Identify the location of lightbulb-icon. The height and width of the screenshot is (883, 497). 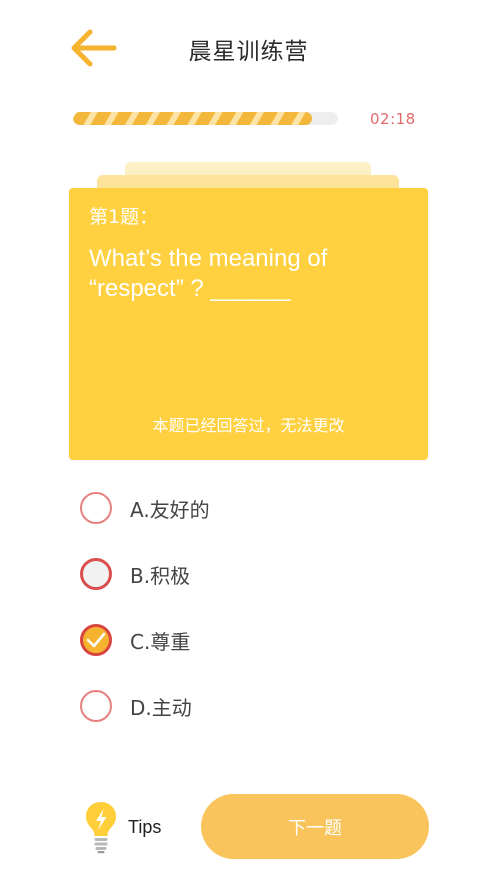
(101, 828).